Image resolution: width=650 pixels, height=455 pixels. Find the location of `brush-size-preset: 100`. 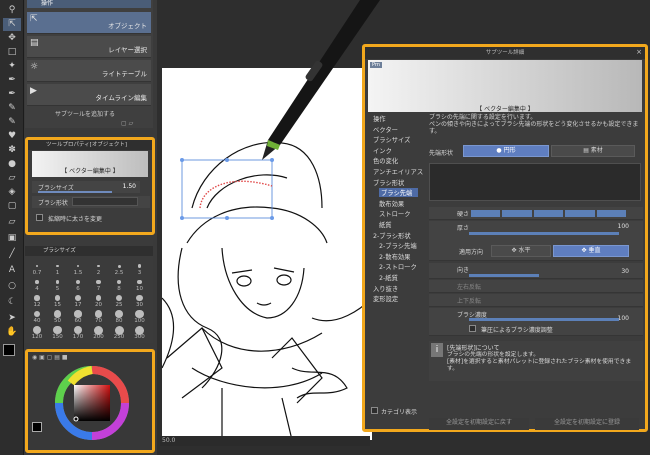

brush-size-preset: 100 is located at coordinates (140, 316).